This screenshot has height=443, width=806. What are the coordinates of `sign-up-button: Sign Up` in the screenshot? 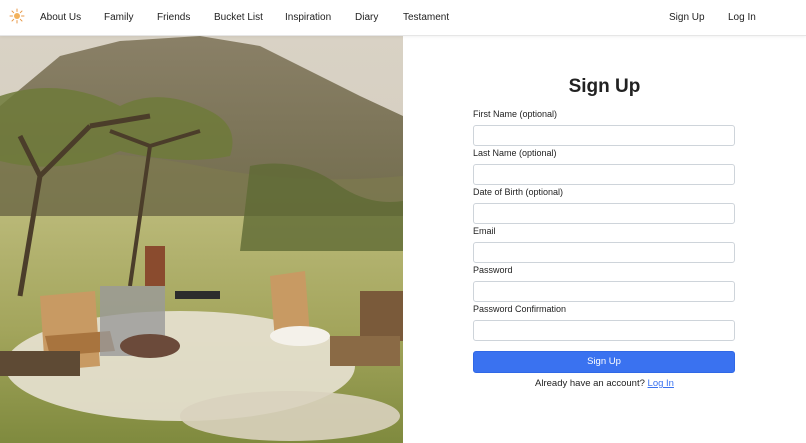 It's located at (604, 362).